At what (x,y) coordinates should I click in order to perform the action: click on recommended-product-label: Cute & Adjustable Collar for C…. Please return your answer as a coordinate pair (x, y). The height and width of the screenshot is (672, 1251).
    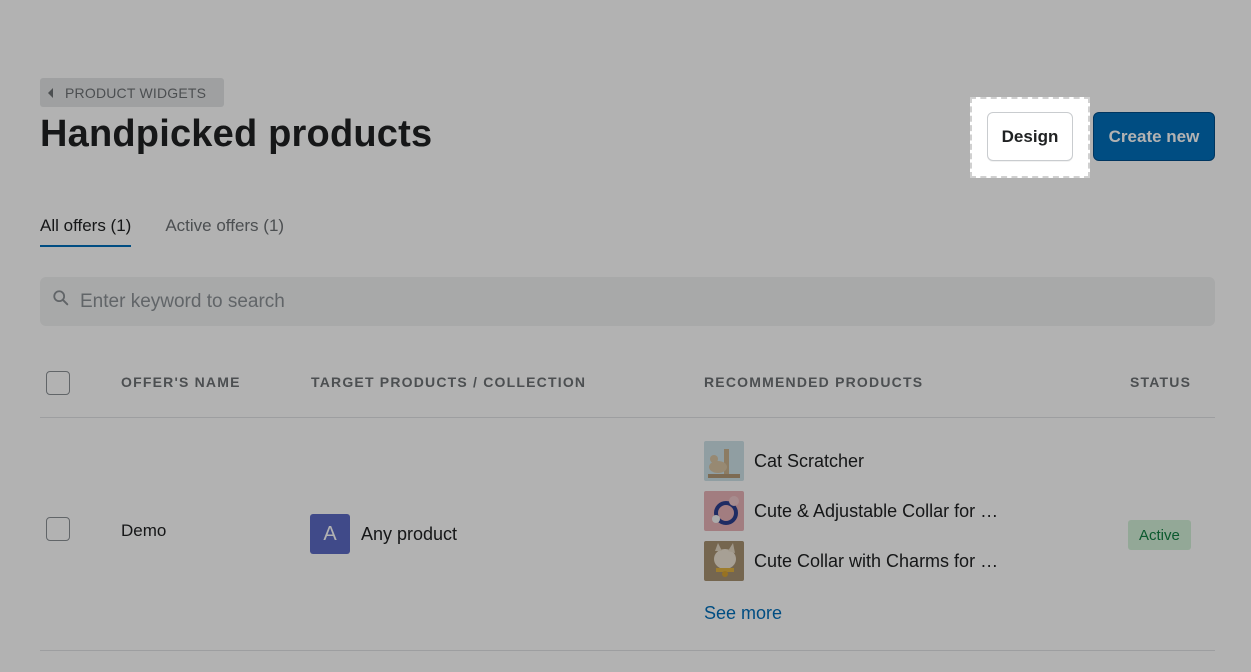
    Looking at the image, I should click on (880, 511).